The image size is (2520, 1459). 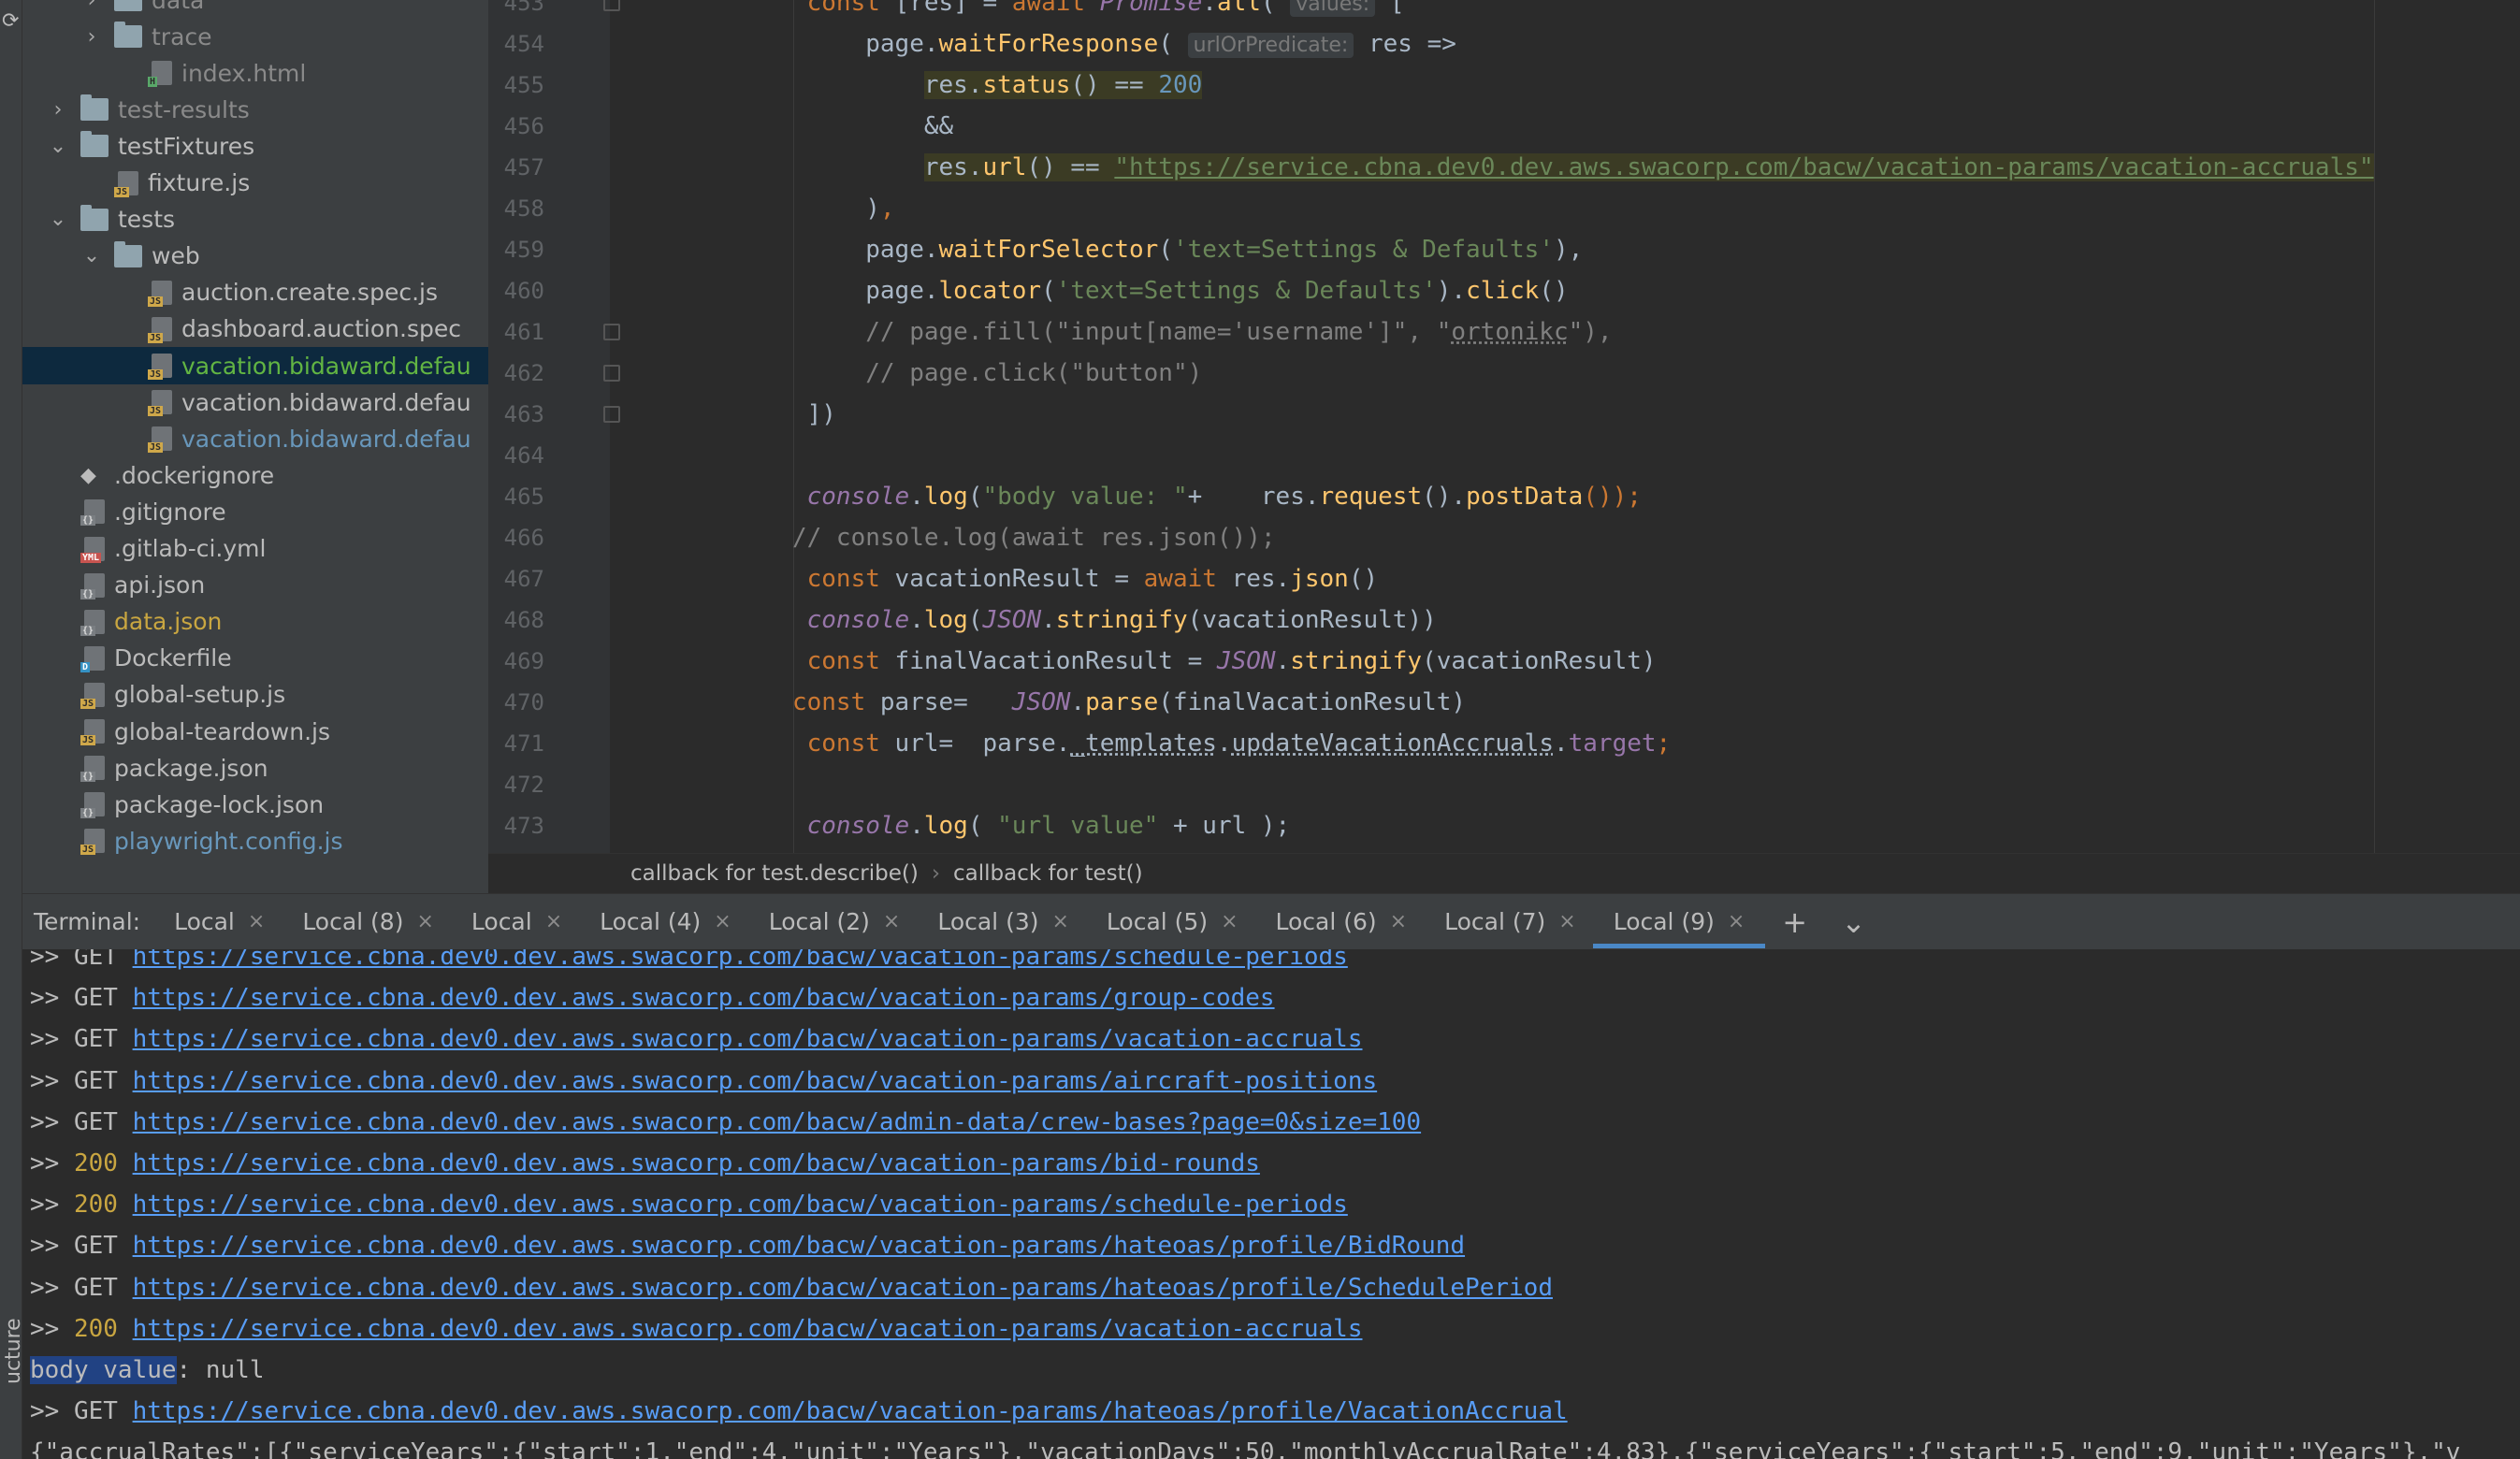 What do you see at coordinates (255, 695) in the screenshot?
I see `tree-item: JS global-setup.js` at bounding box center [255, 695].